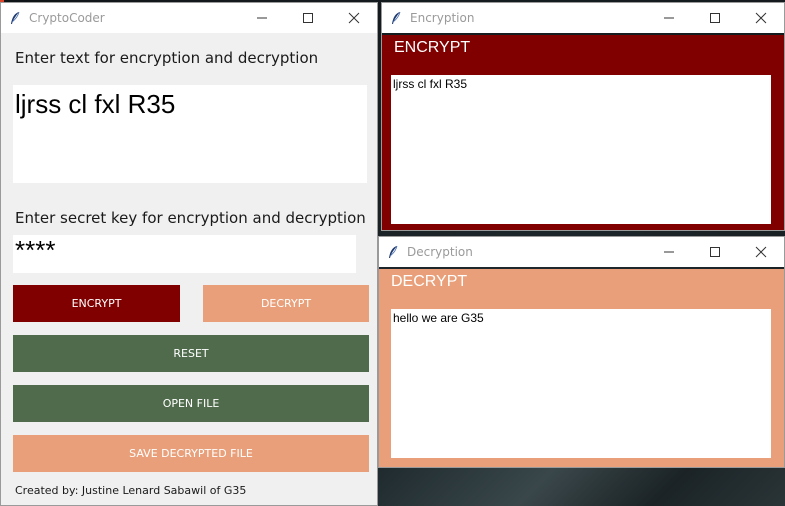  What do you see at coordinates (190, 134) in the screenshot?
I see `message-input: ljrss cl fxl R35` at bounding box center [190, 134].